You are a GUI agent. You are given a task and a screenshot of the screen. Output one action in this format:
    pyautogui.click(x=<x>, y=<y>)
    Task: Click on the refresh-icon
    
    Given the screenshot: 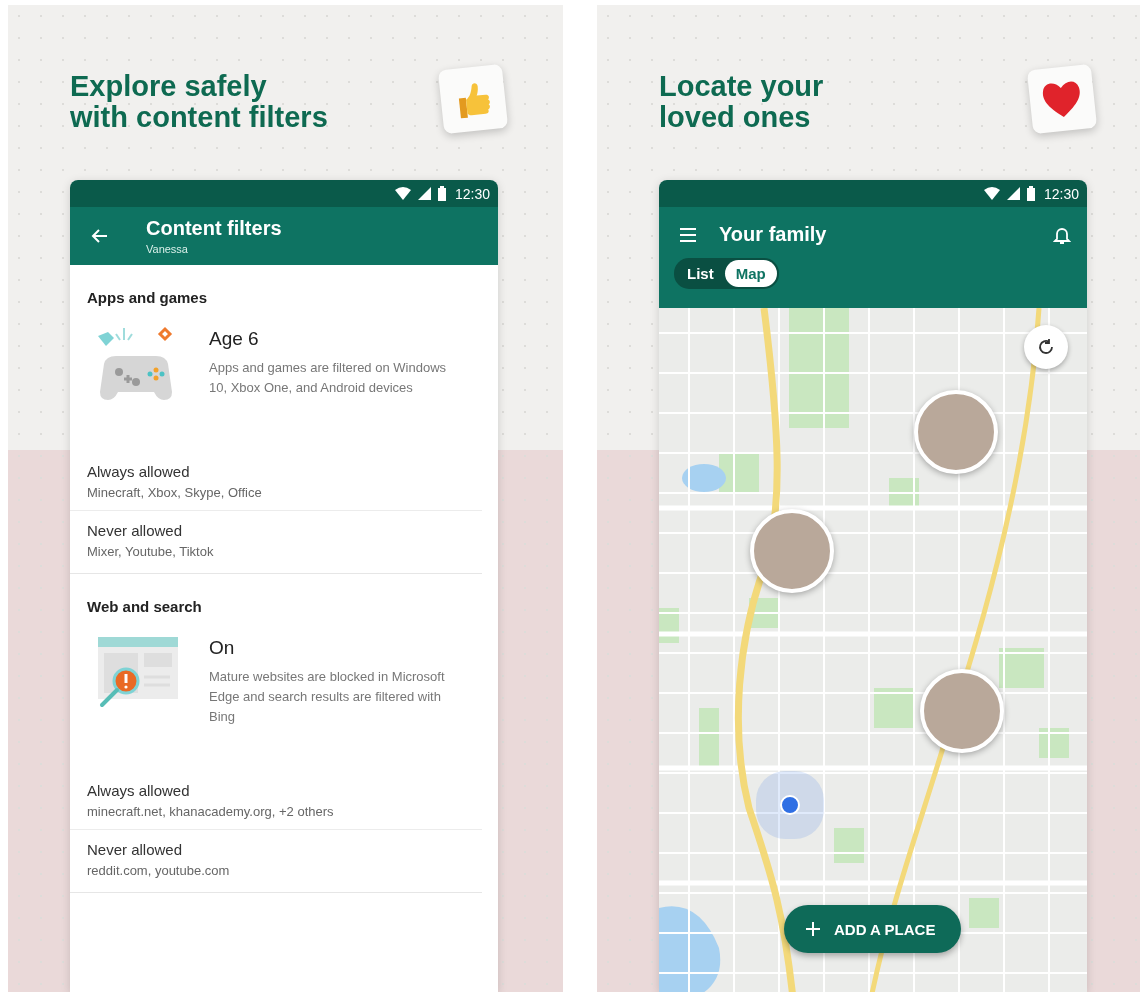 What is the action you would take?
    pyautogui.click(x=1046, y=347)
    